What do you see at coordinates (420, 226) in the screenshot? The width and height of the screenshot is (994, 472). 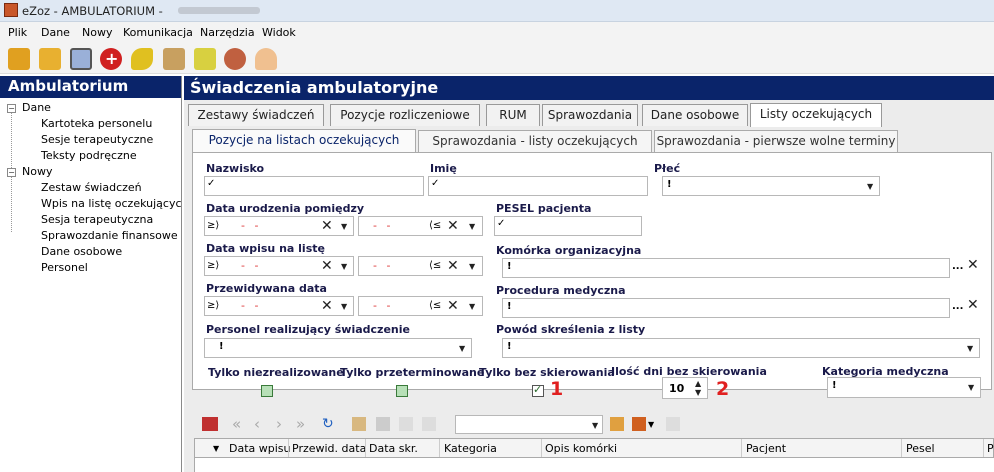 I see `data-urodzenia-to: - - ⟨≤ ✕ ▼` at bounding box center [420, 226].